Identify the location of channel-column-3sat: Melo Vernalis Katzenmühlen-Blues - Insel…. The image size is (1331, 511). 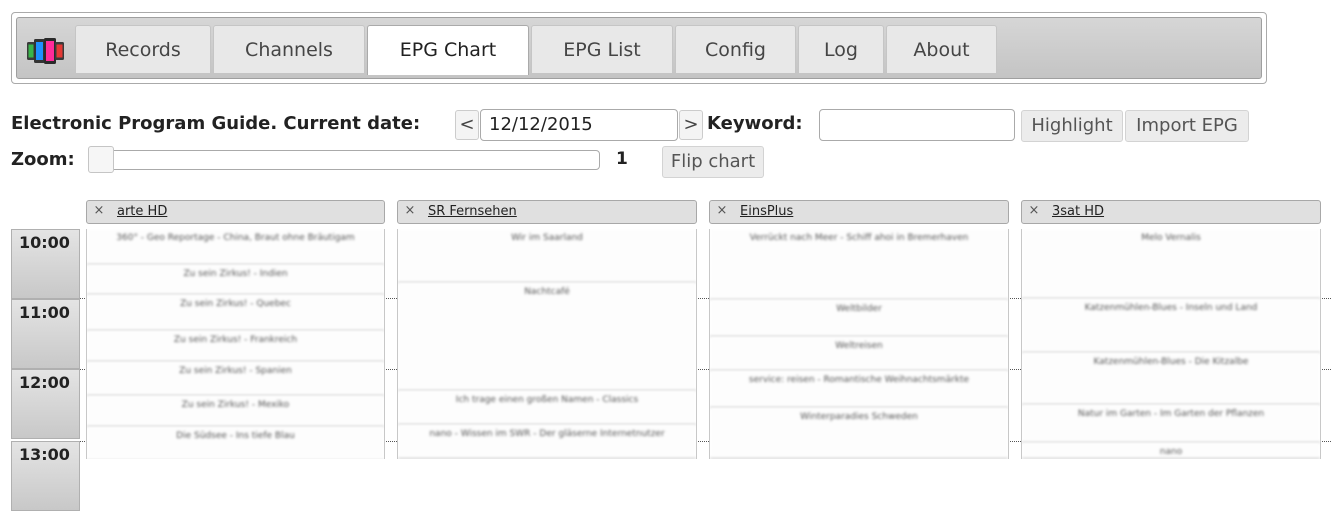
(1171, 344).